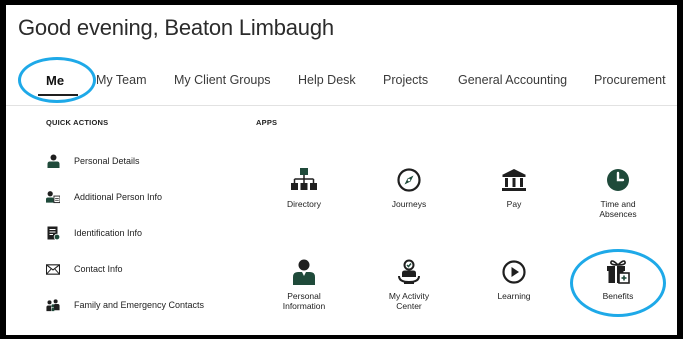 This screenshot has width=683, height=339. I want to click on quick-action-personal-details: Personal Details, so click(93, 161).